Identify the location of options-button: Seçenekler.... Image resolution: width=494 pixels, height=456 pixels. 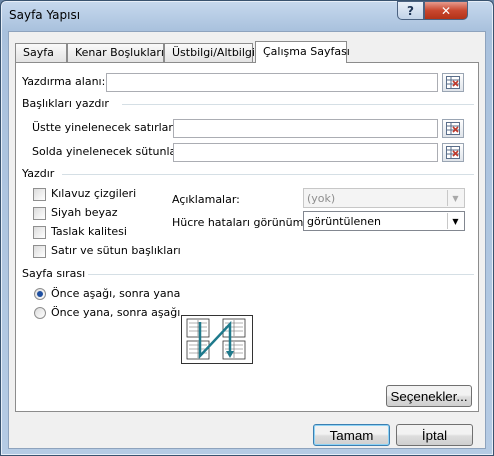
(429, 396).